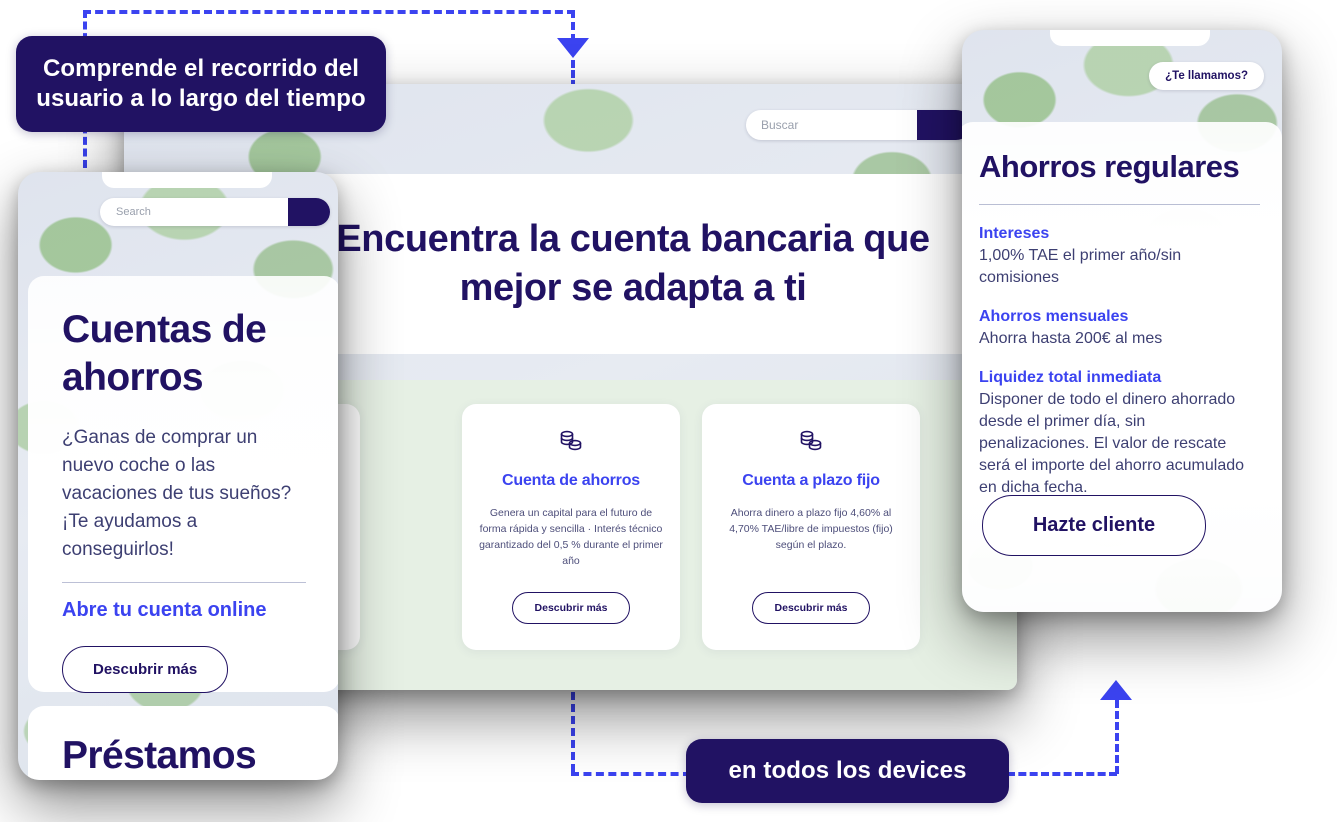 Image resolution: width=1337 pixels, height=822 pixels. What do you see at coordinates (1014, 233) in the screenshot?
I see `detail-heading: Intereses` at bounding box center [1014, 233].